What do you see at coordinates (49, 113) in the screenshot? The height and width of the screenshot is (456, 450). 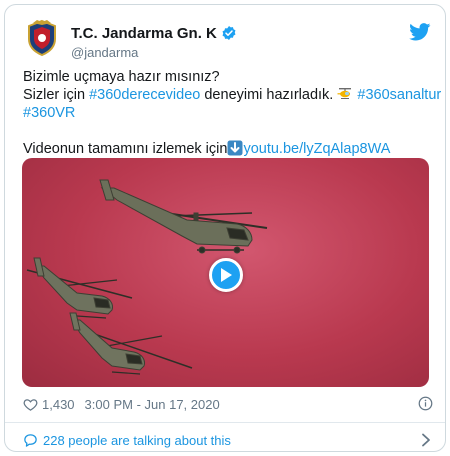 I see `hashtag-360vr: #360VR` at bounding box center [49, 113].